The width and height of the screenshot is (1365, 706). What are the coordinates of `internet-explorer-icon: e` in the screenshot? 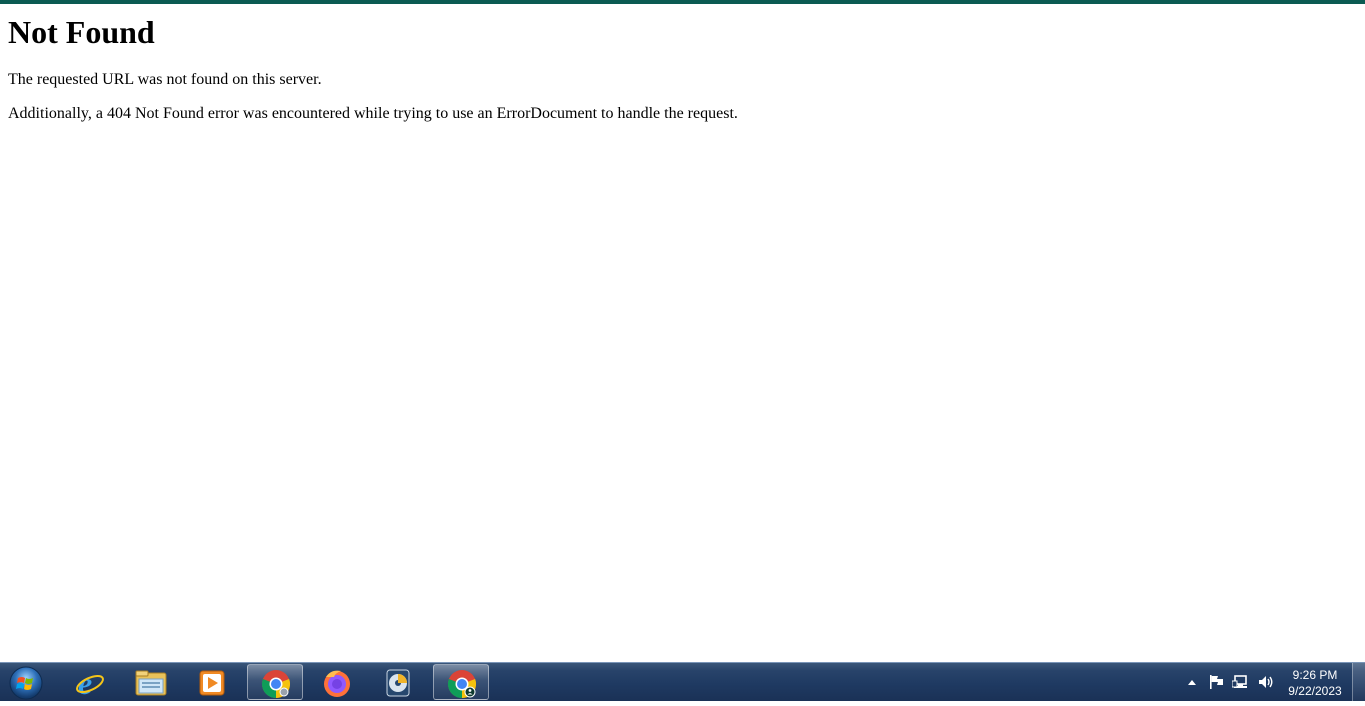 It's located at (90, 683).